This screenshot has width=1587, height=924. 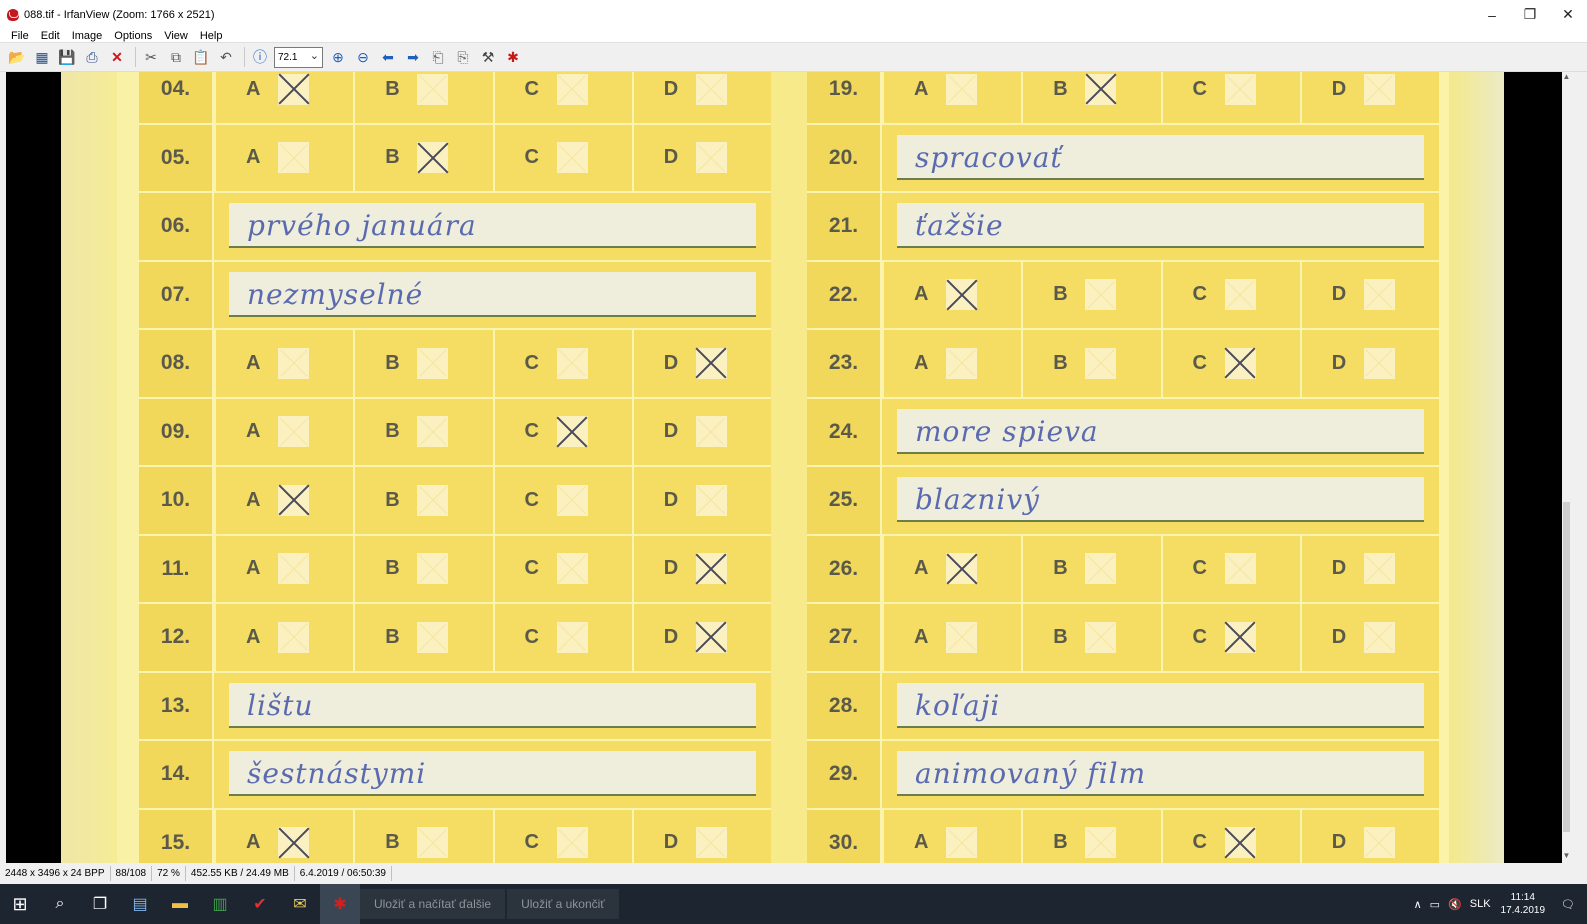 What do you see at coordinates (42, 57) in the screenshot?
I see `thumbnails-icon: ▦` at bounding box center [42, 57].